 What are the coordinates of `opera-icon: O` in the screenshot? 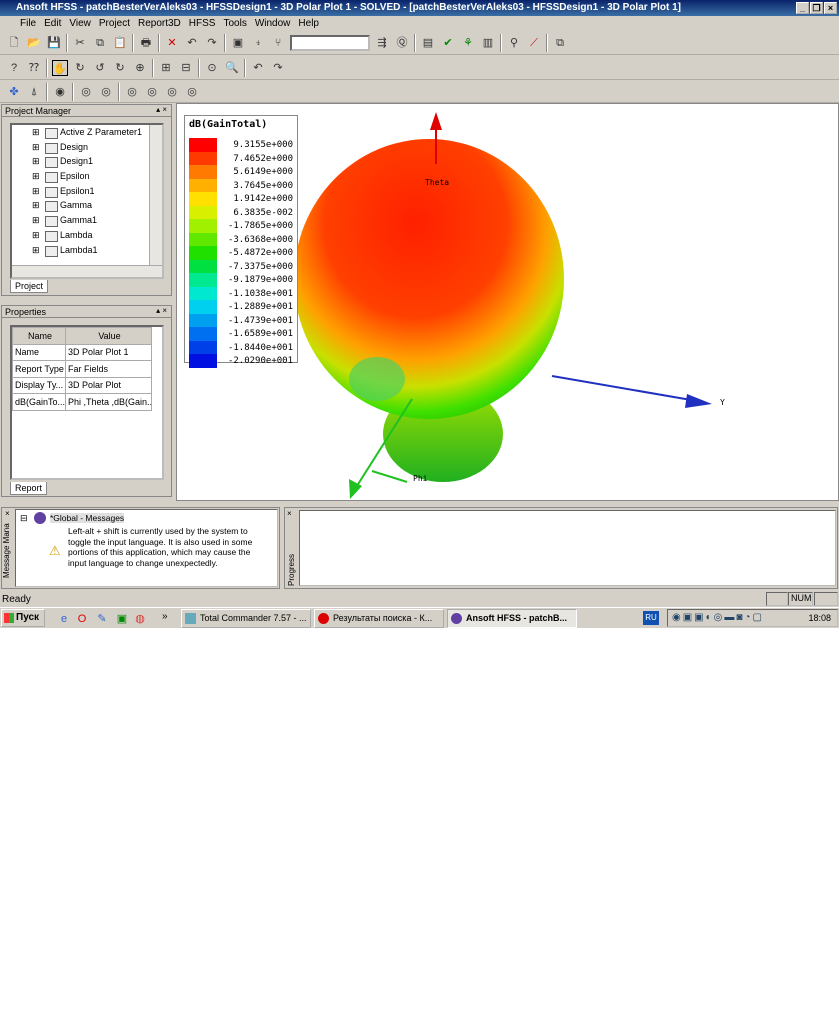 It's located at (82, 619).